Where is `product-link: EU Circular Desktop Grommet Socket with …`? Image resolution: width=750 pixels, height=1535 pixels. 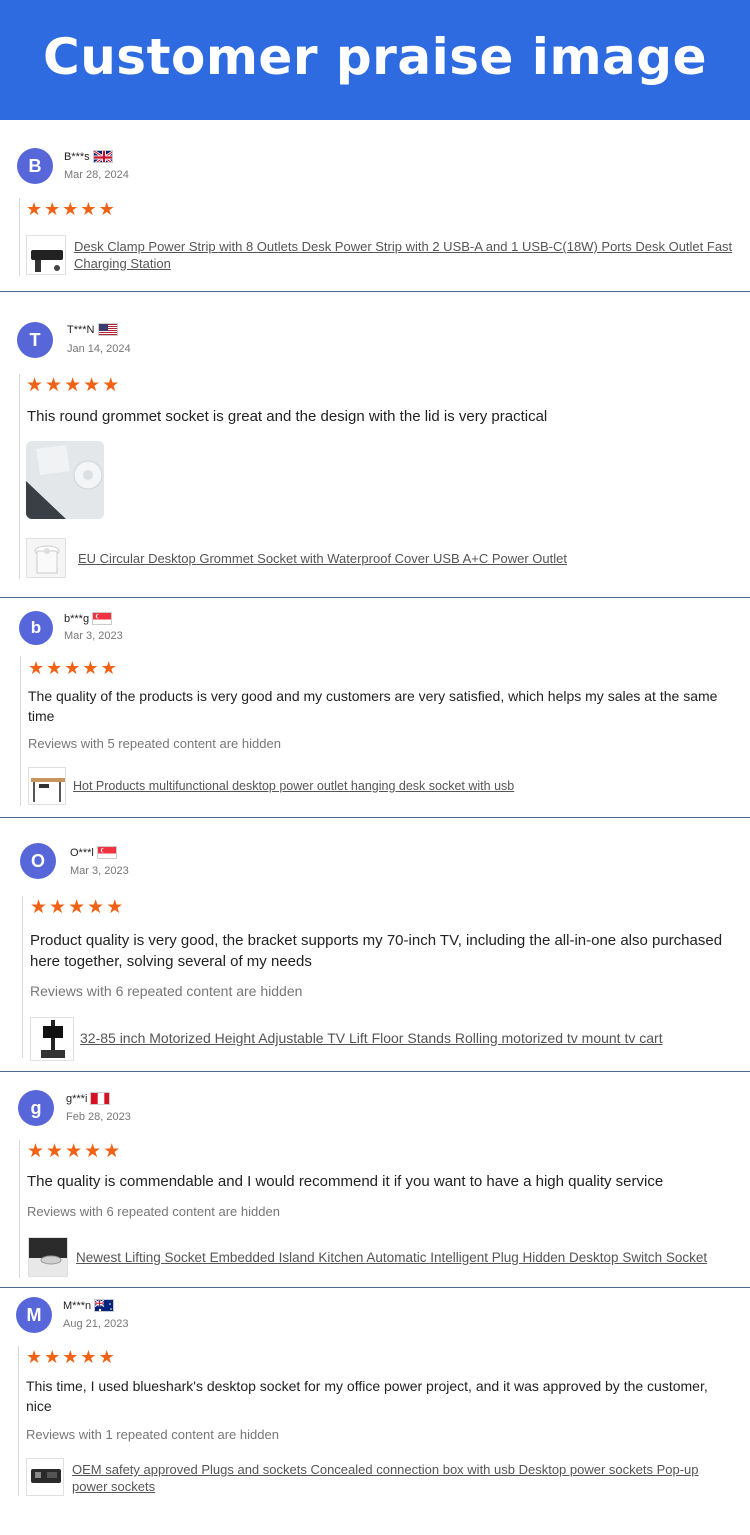
product-link: EU Circular Desktop Grommet Socket with … is located at coordinates (408, 558).